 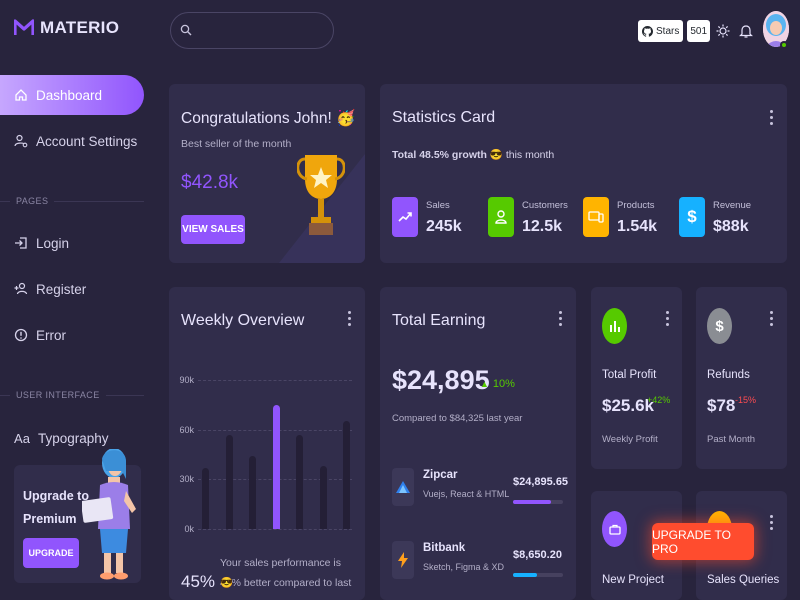 I want to click on earning-change-value: 10%, so click(x=503, y=384).